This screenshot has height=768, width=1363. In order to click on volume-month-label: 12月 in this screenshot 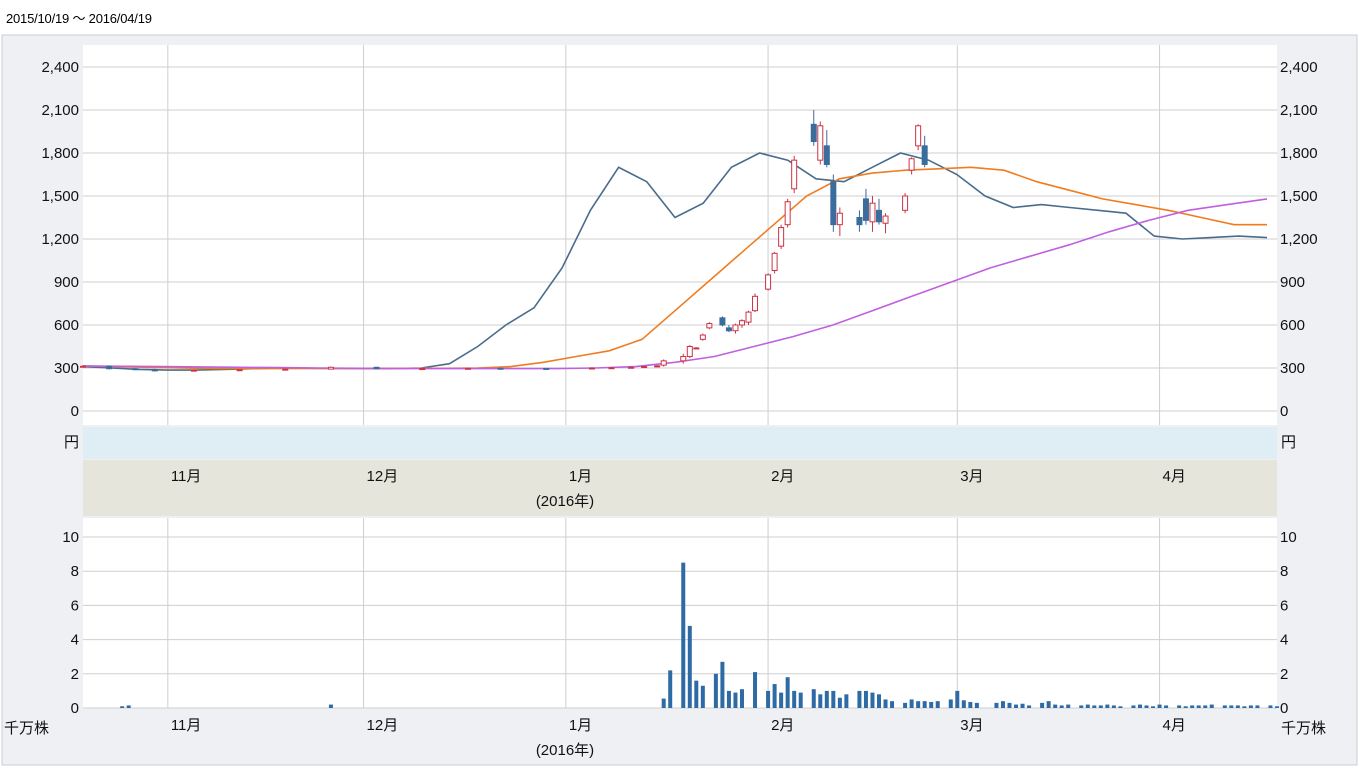, I will do `click(383, 725)`.